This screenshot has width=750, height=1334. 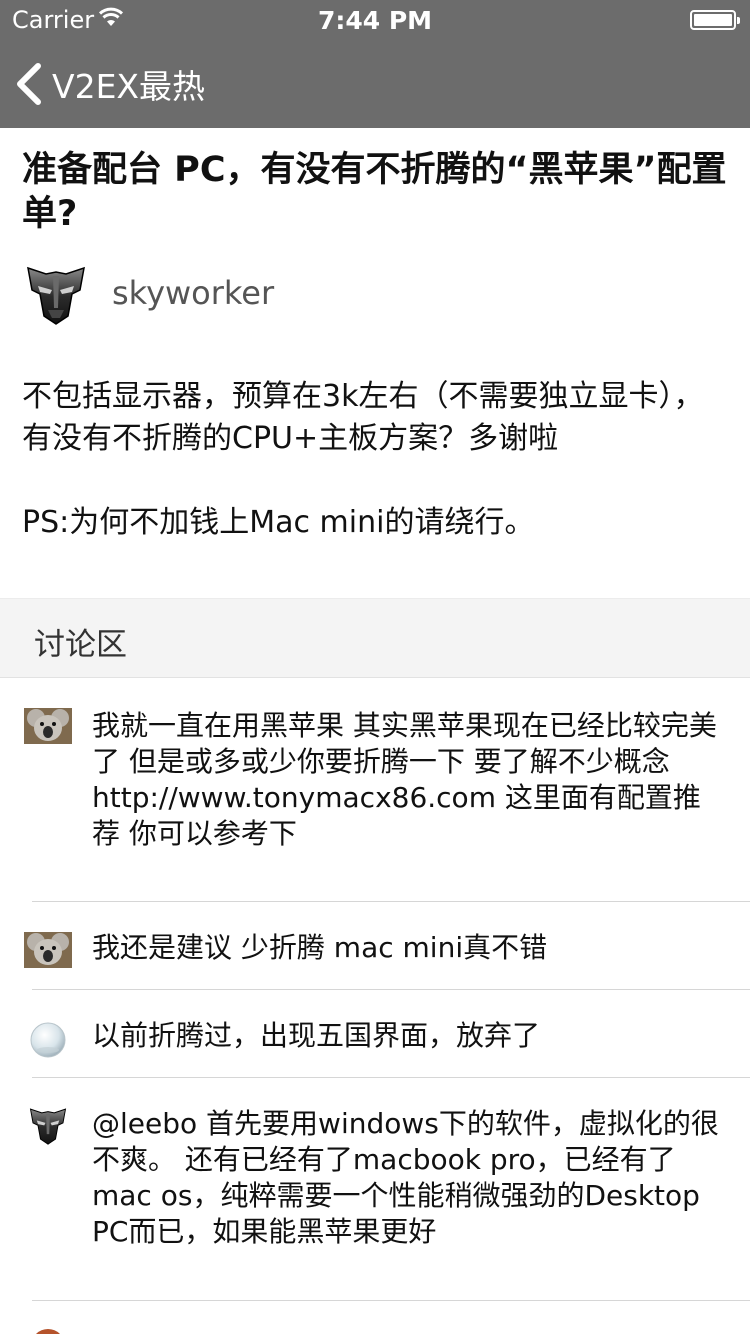 What do you see at coordinates (278, 522) in the screenshot?
I see `post-paragraph: PS:为何不加钱上Mac mini的请绕行。` at bounding box center [278, 522].